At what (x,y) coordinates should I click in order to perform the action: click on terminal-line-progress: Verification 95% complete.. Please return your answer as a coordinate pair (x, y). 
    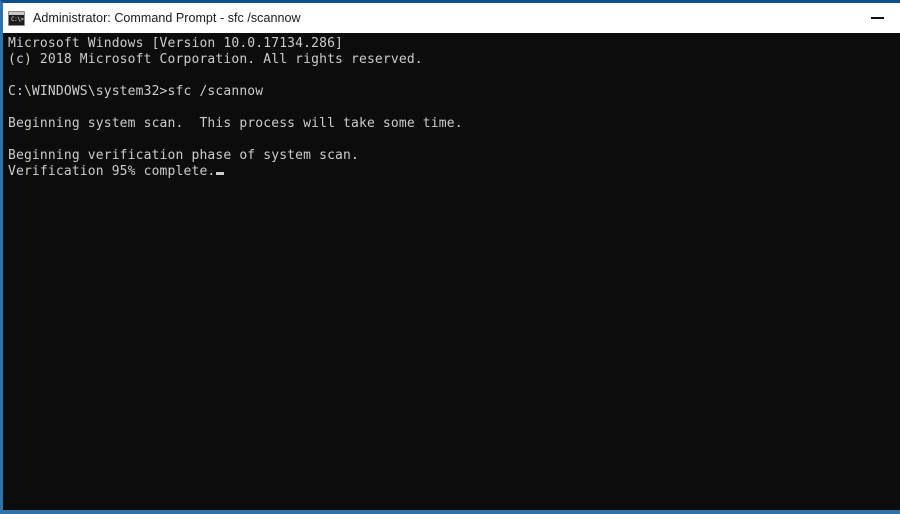
    Looking at the image, I should click on (454, 172).